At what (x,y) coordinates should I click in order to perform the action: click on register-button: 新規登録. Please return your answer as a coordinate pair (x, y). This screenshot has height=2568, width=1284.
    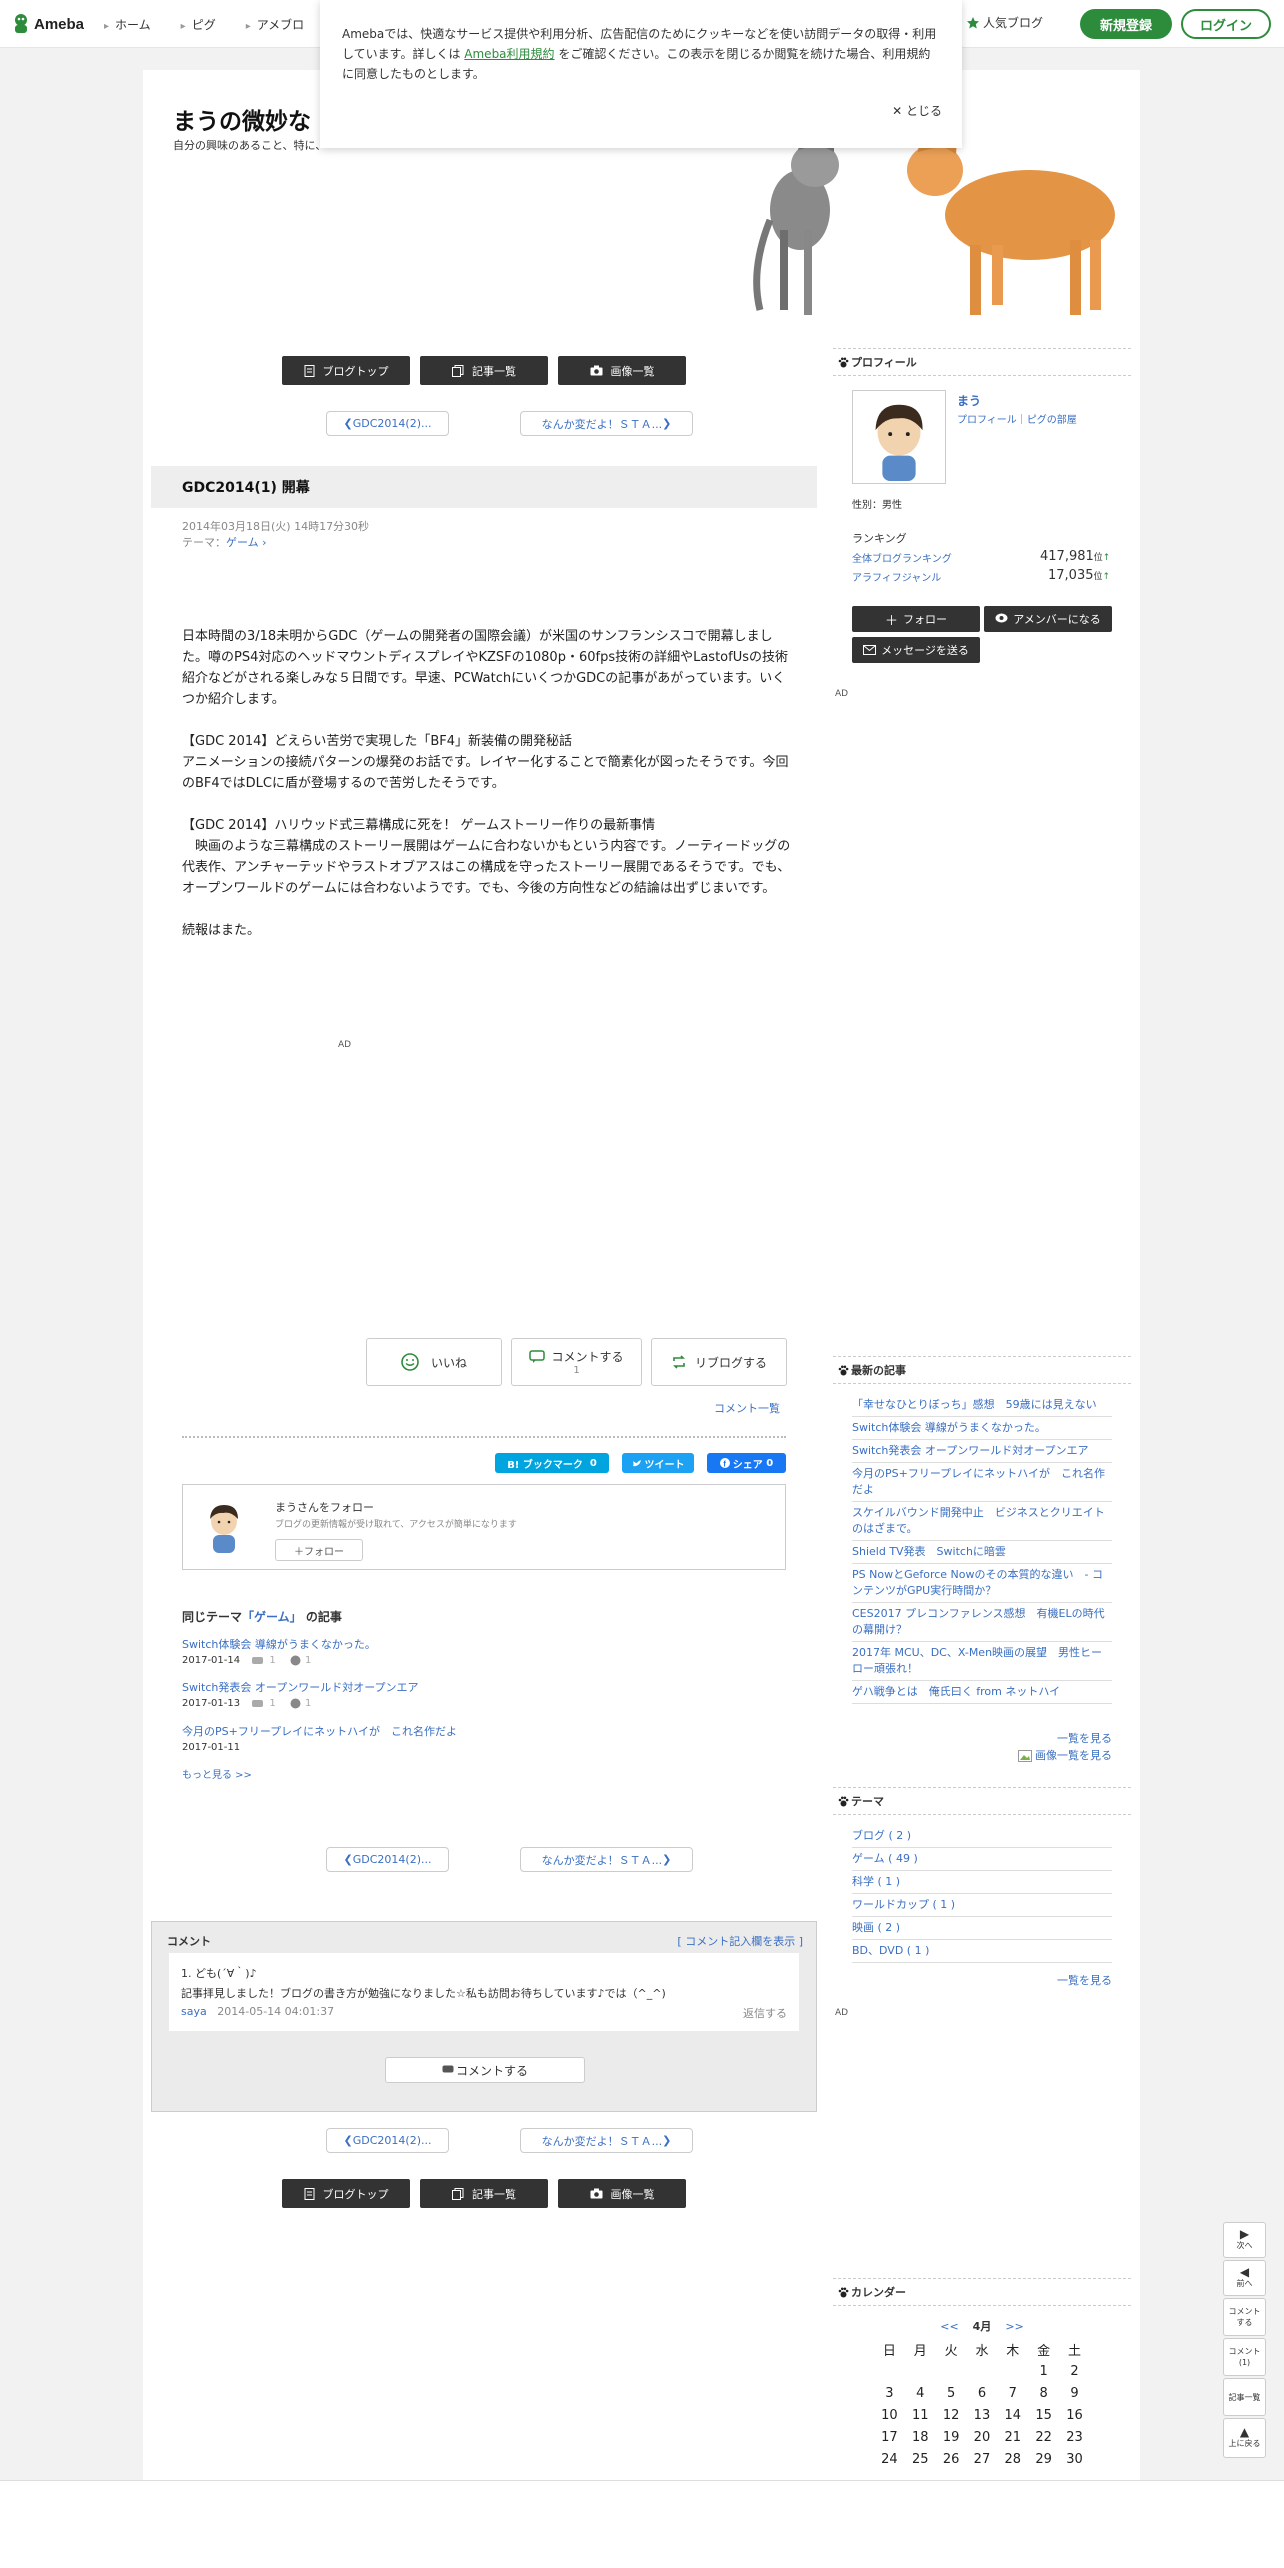
    Looking at the image, I should click on (1126, 24).